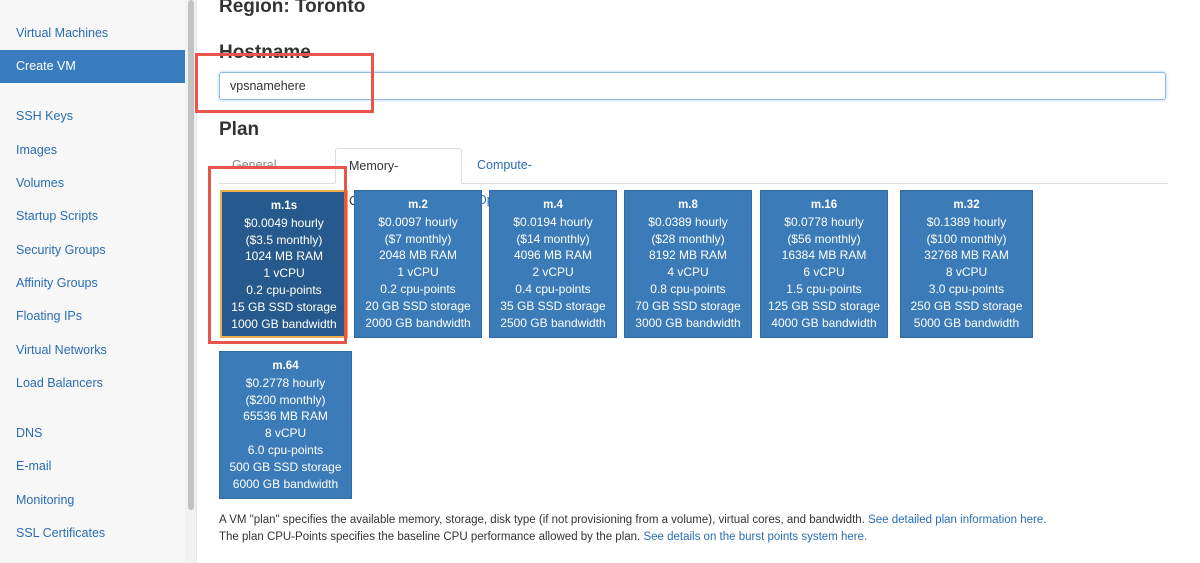 The width and height of the screenshot is (1200, 563). What do you see at coordinates (553, 288) in the screenshot?
I see `plan-cpu-points: 0.4 cpu-points` at bounding box center [553, 288].